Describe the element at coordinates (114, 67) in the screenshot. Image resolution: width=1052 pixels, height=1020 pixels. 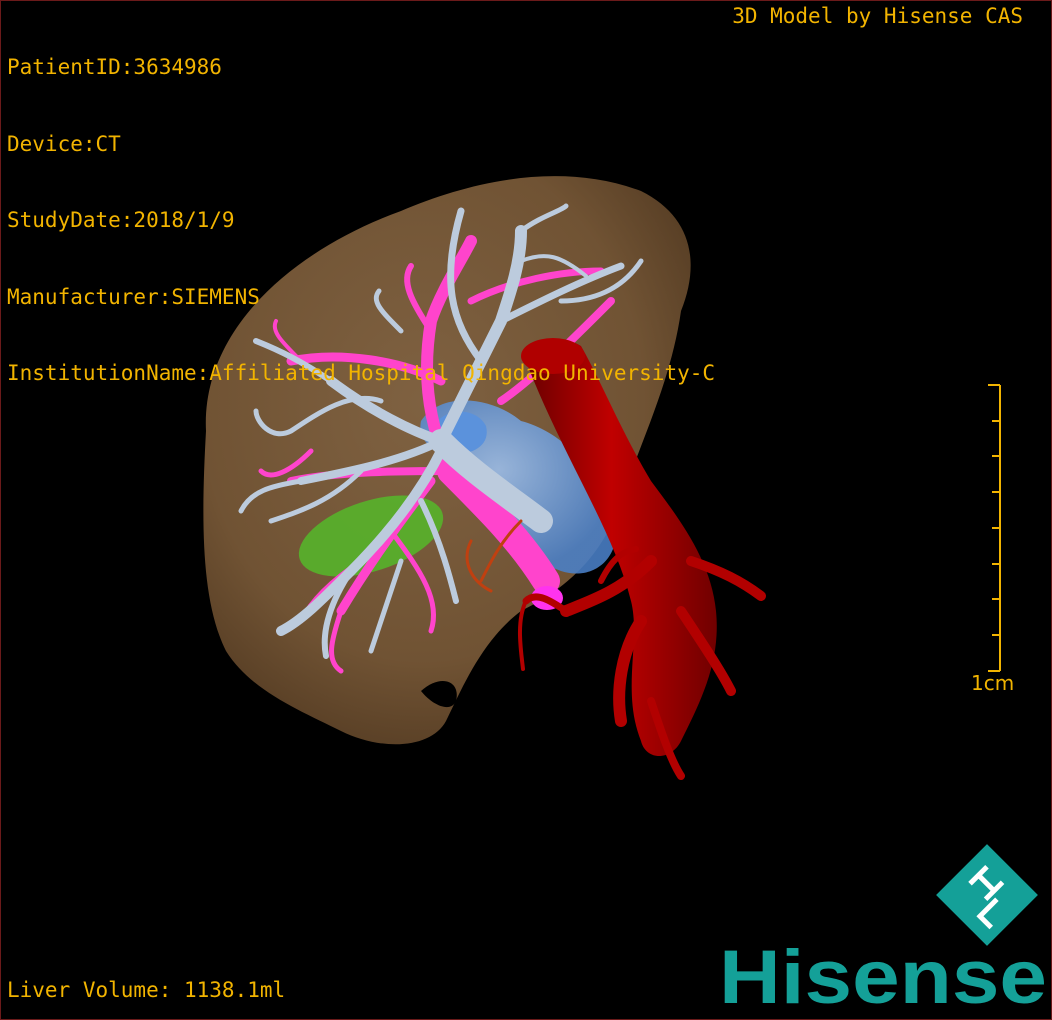
I see `patient-id: PatientID:3634986` at that location.